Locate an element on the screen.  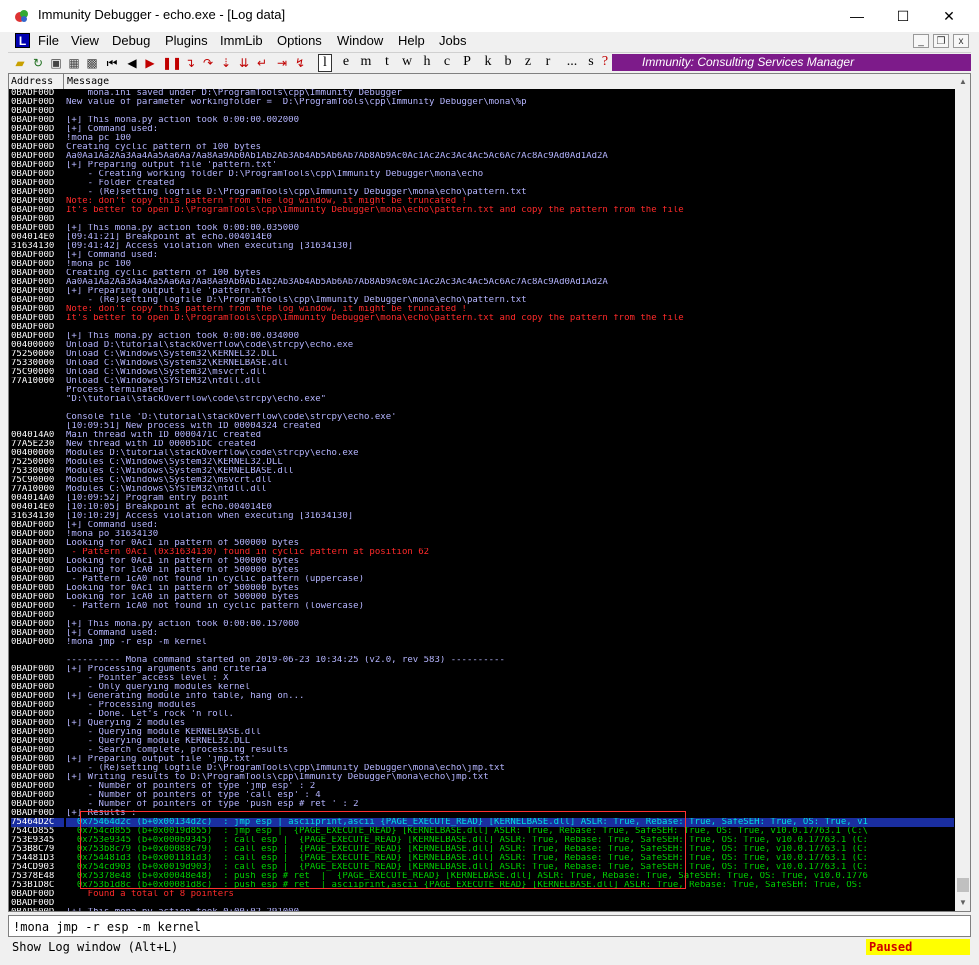
mdi-restore-button: ❐ is located at coordinates (941, 41).